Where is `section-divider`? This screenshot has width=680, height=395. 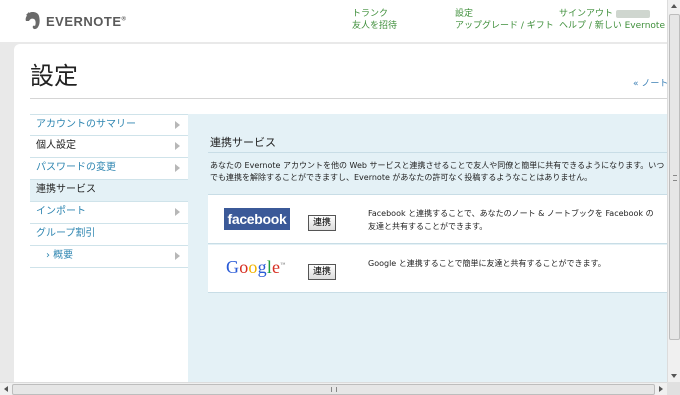
section-divider is located at coordinates (437, 152).